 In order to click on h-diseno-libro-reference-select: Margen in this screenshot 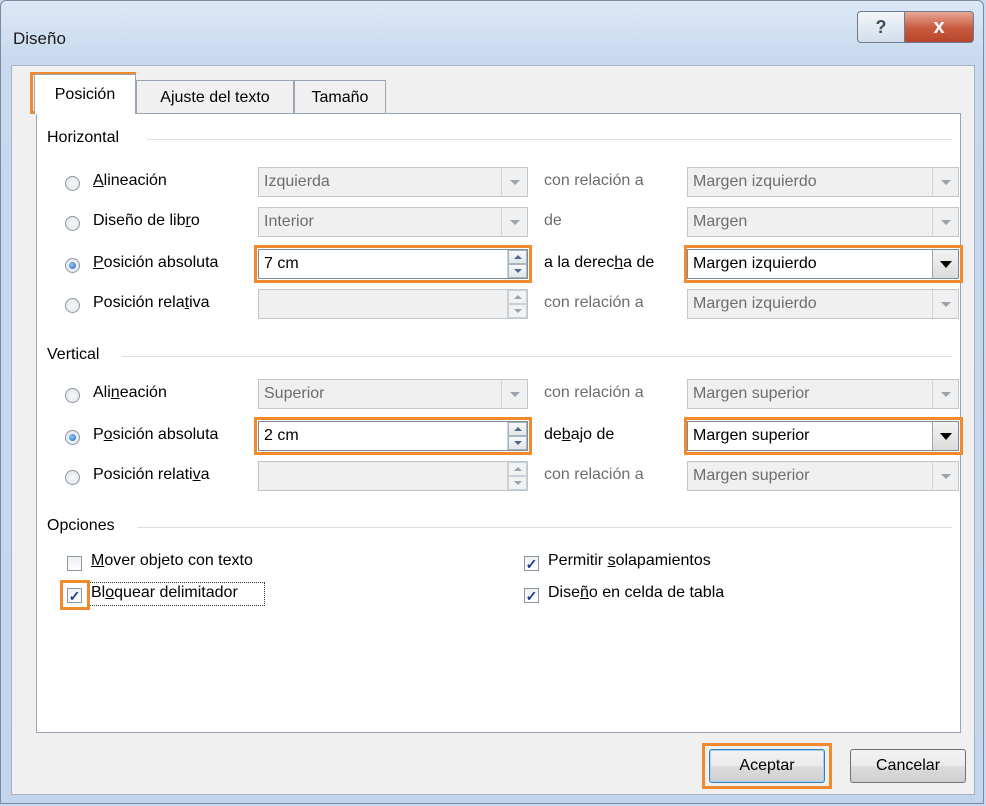, I will do `click(823, 222)`.